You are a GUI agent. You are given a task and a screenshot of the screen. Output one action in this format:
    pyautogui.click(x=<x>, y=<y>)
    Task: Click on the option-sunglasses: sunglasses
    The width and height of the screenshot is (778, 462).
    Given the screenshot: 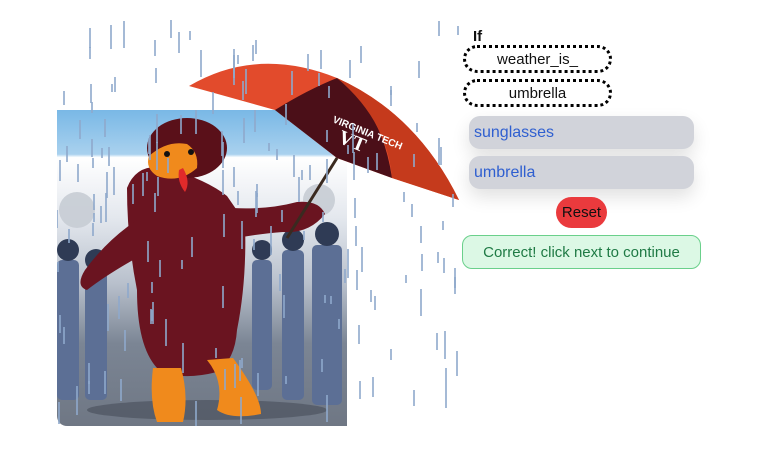 What is the action you would take?
    pyautogui.click(x=581, y=132)
    